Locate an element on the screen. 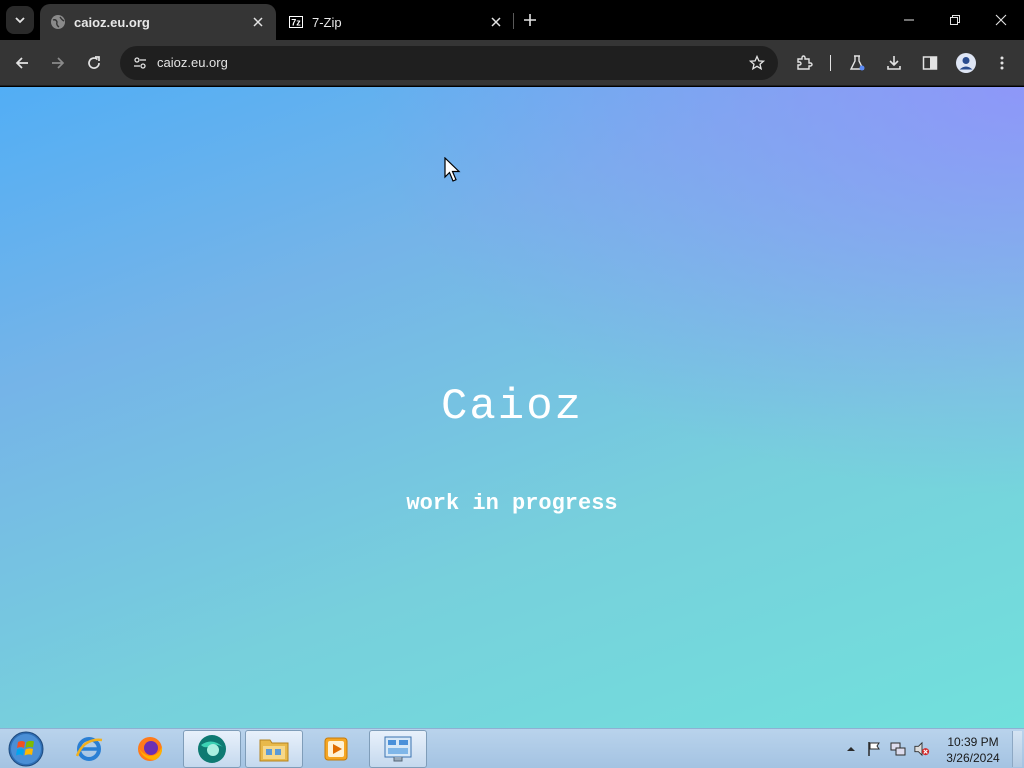  tab-divider is located at coordinates (513, 21).